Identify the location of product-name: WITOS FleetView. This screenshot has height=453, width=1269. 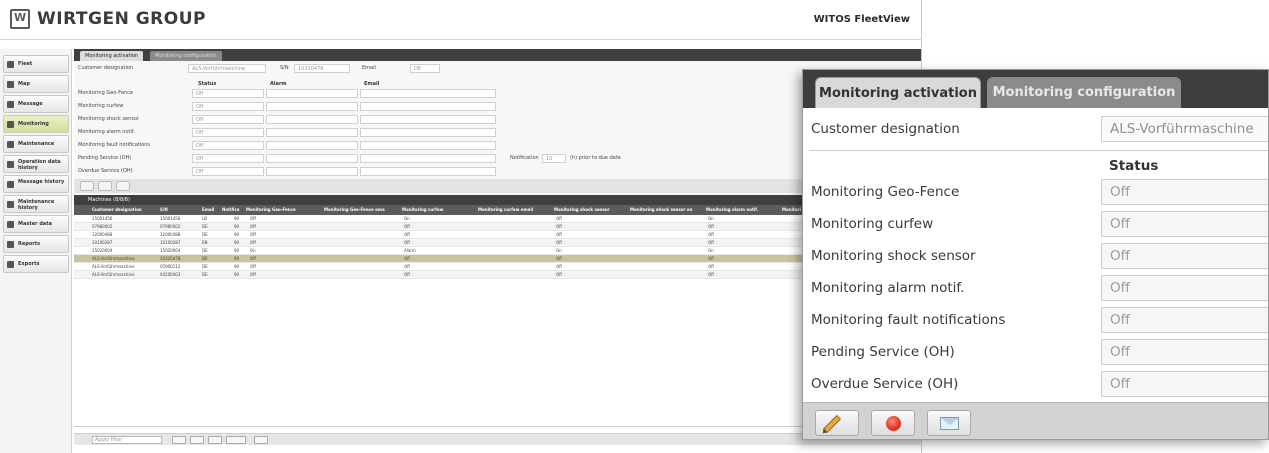
(861, 19).